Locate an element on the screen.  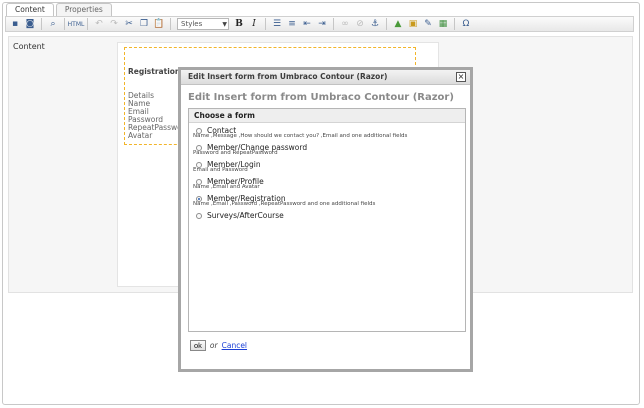
tab-bar: Content Properties is located at coordinates (59, 10).